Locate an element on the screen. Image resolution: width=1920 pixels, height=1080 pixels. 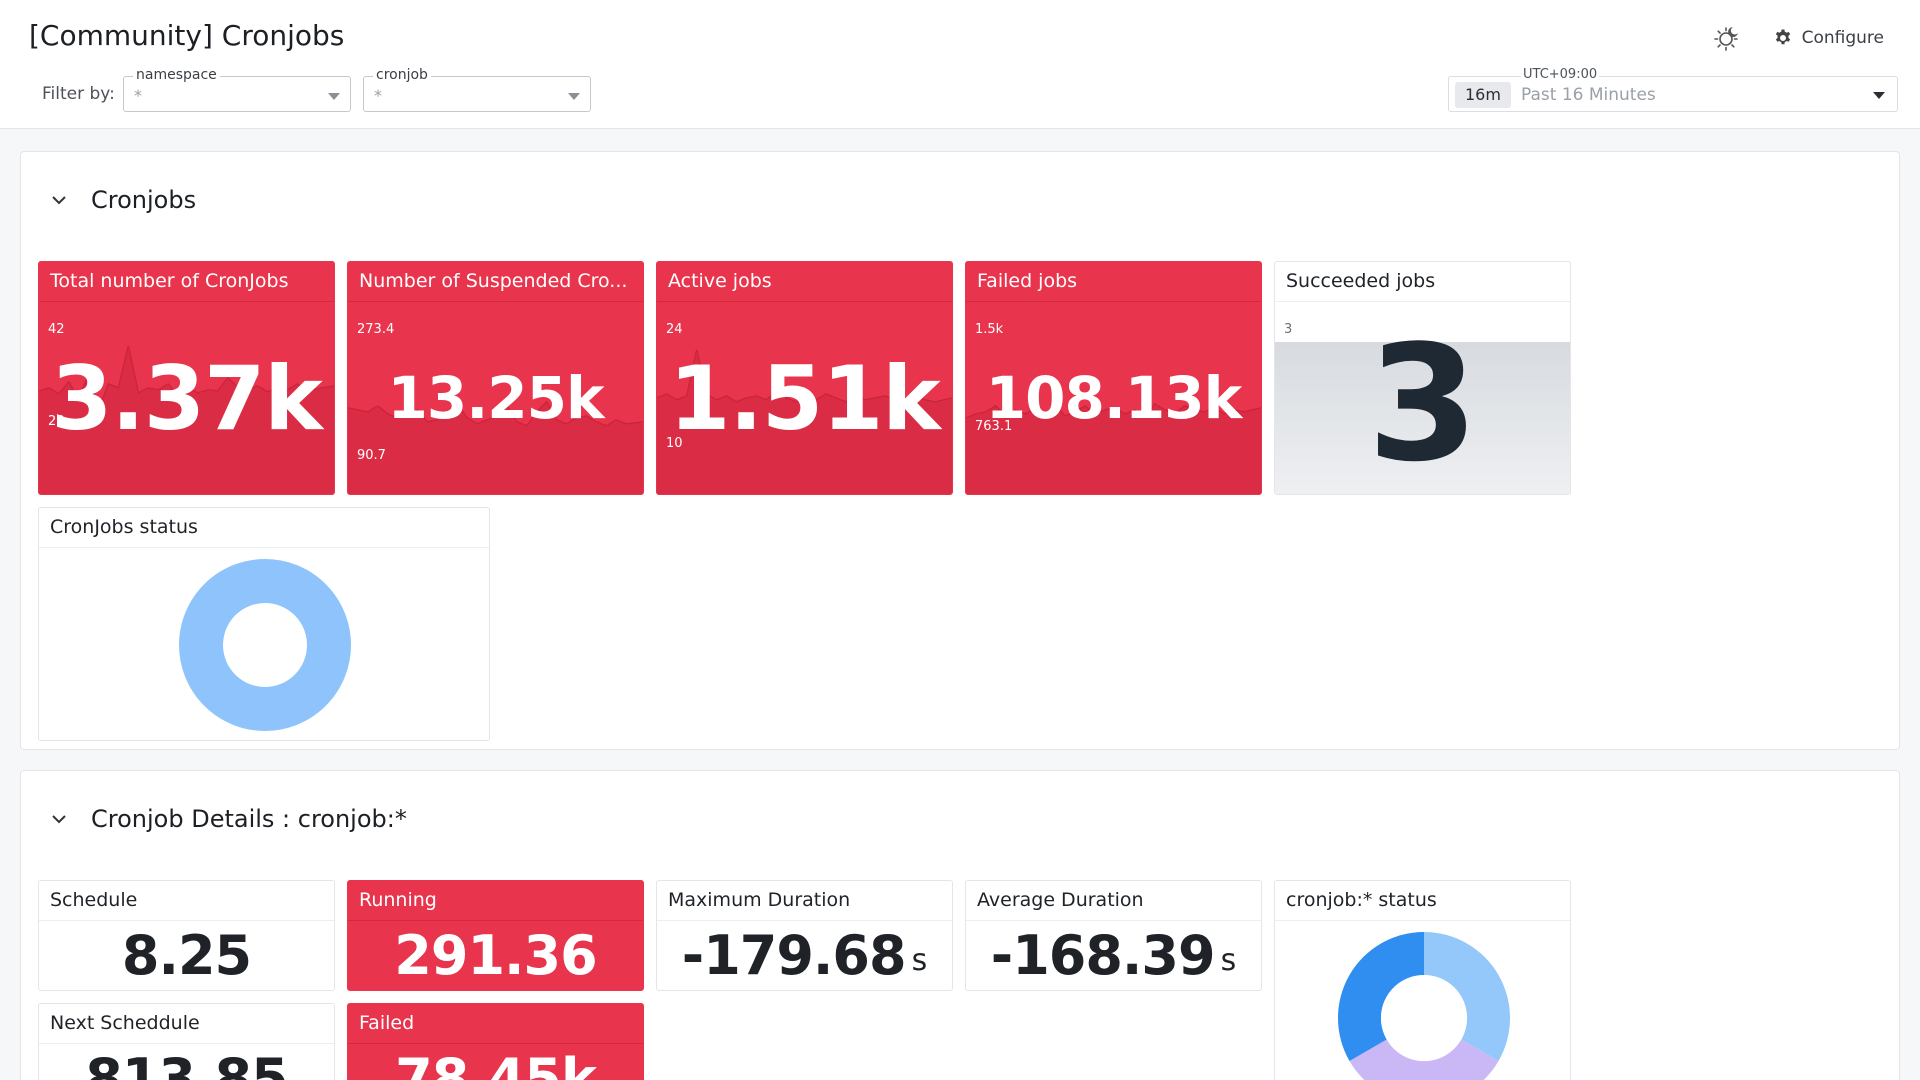
widget-title: Total number of CronJobs is located at coordinates (186, 282).